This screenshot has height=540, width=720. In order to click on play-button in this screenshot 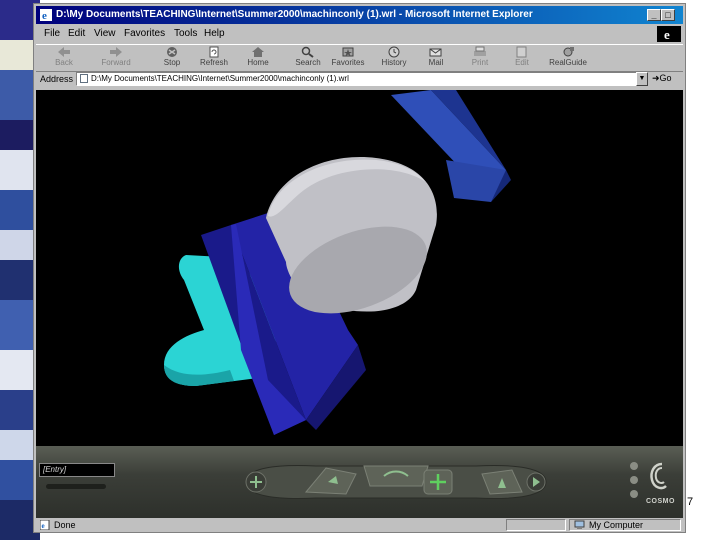, I will do `click(536, 482)`.